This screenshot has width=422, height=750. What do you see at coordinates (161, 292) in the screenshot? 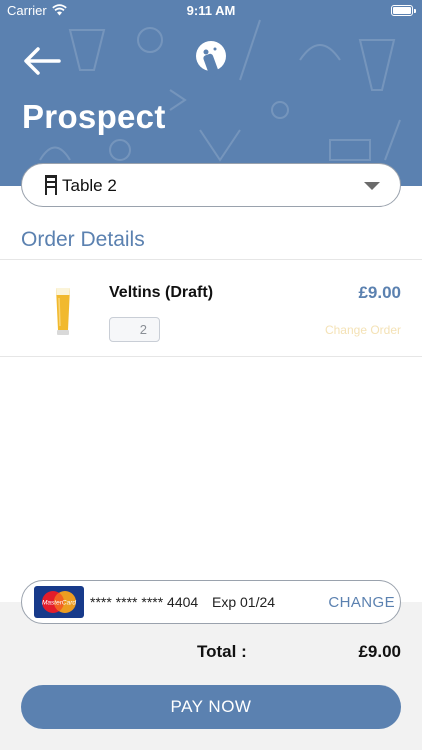
I see `item-name: Veltins (Draft)` at bounding box center [161, 292].